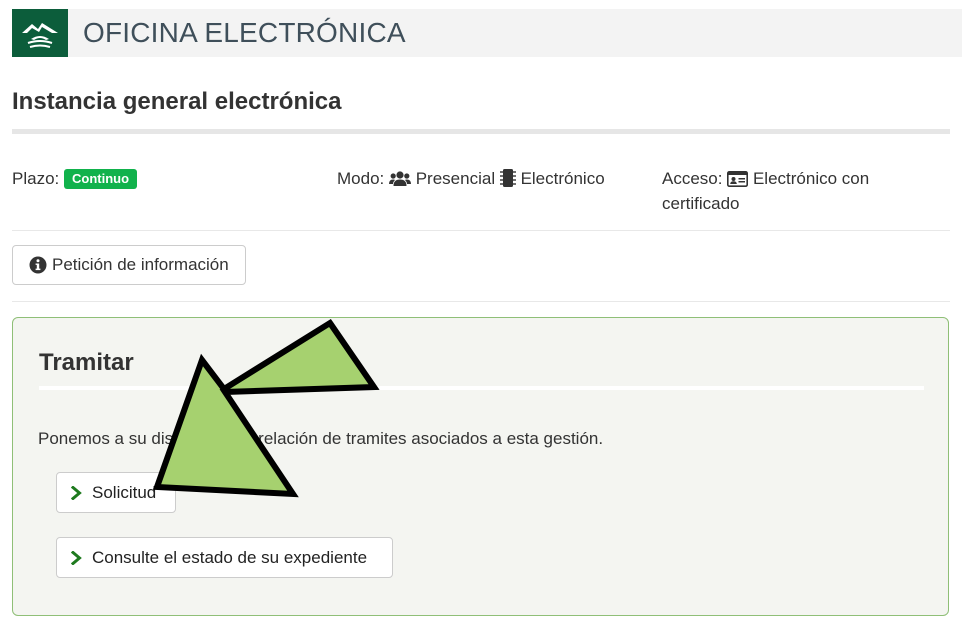 This screenshot has height=634, width=962. I want to click on mountain-landscape-icon, so click(40, 35).